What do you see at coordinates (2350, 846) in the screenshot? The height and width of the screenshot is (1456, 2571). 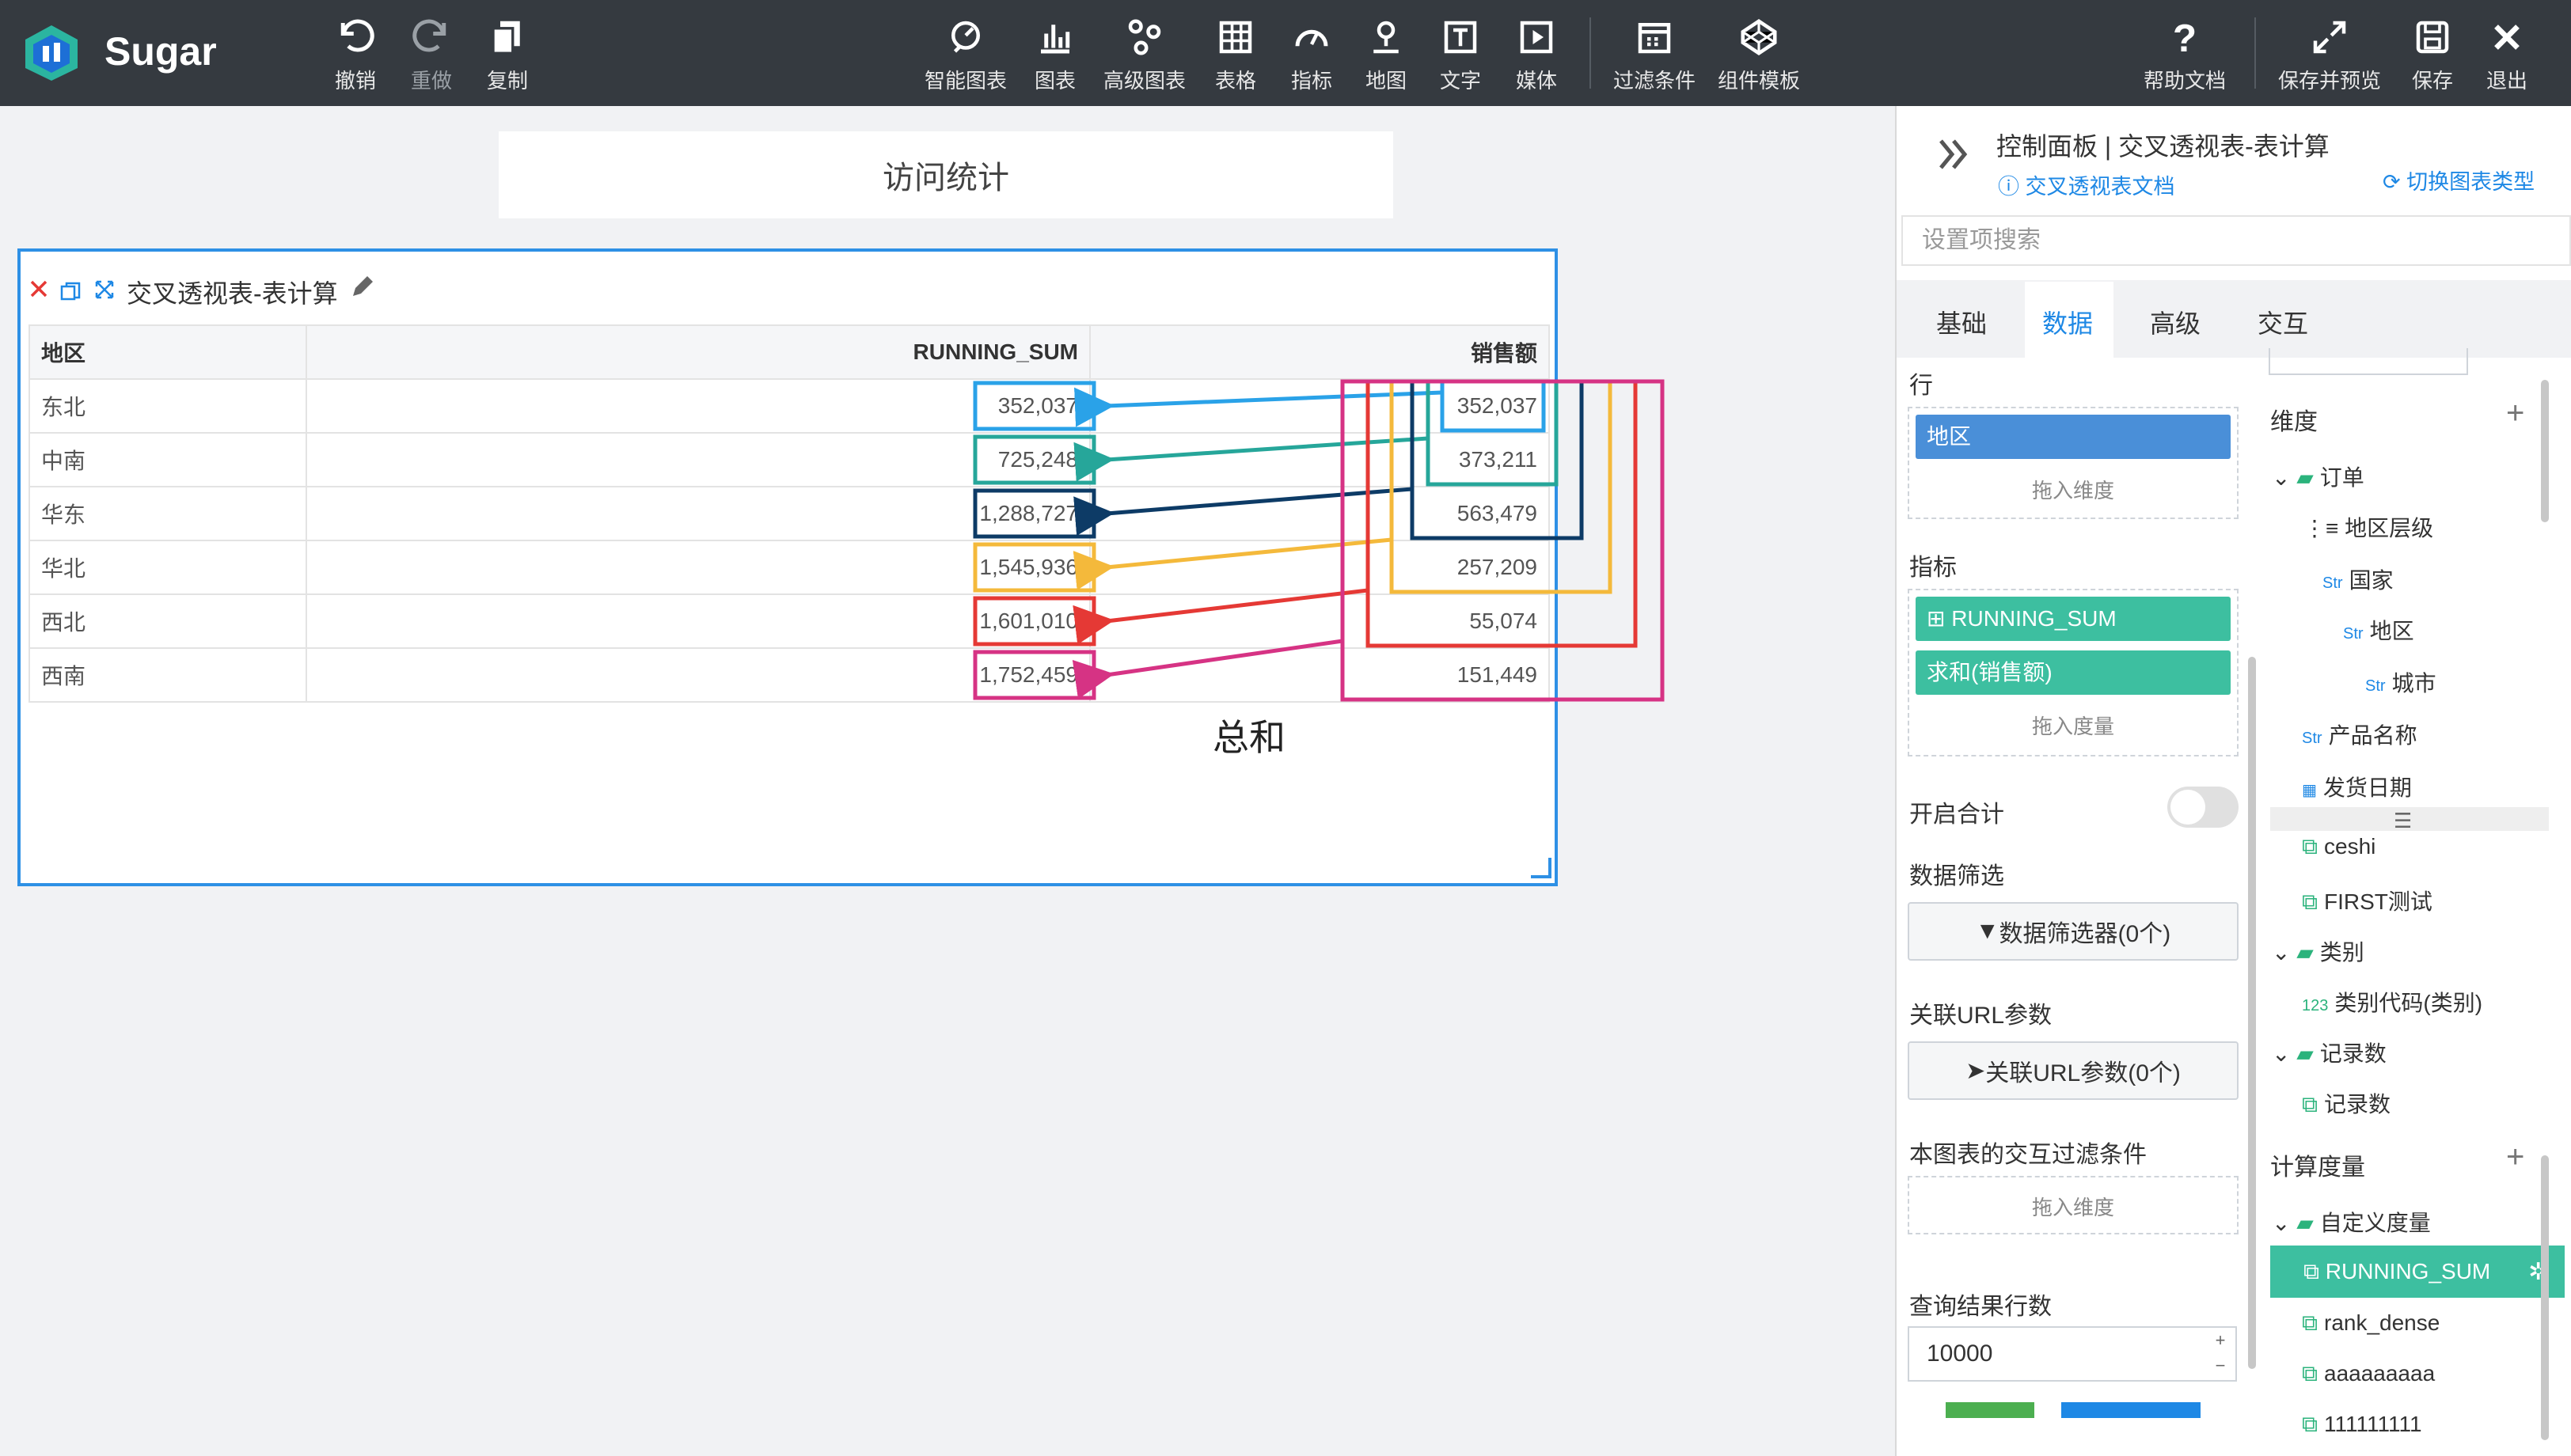 I see `tree-label: ceshi` at bounding box center [2350, 846].